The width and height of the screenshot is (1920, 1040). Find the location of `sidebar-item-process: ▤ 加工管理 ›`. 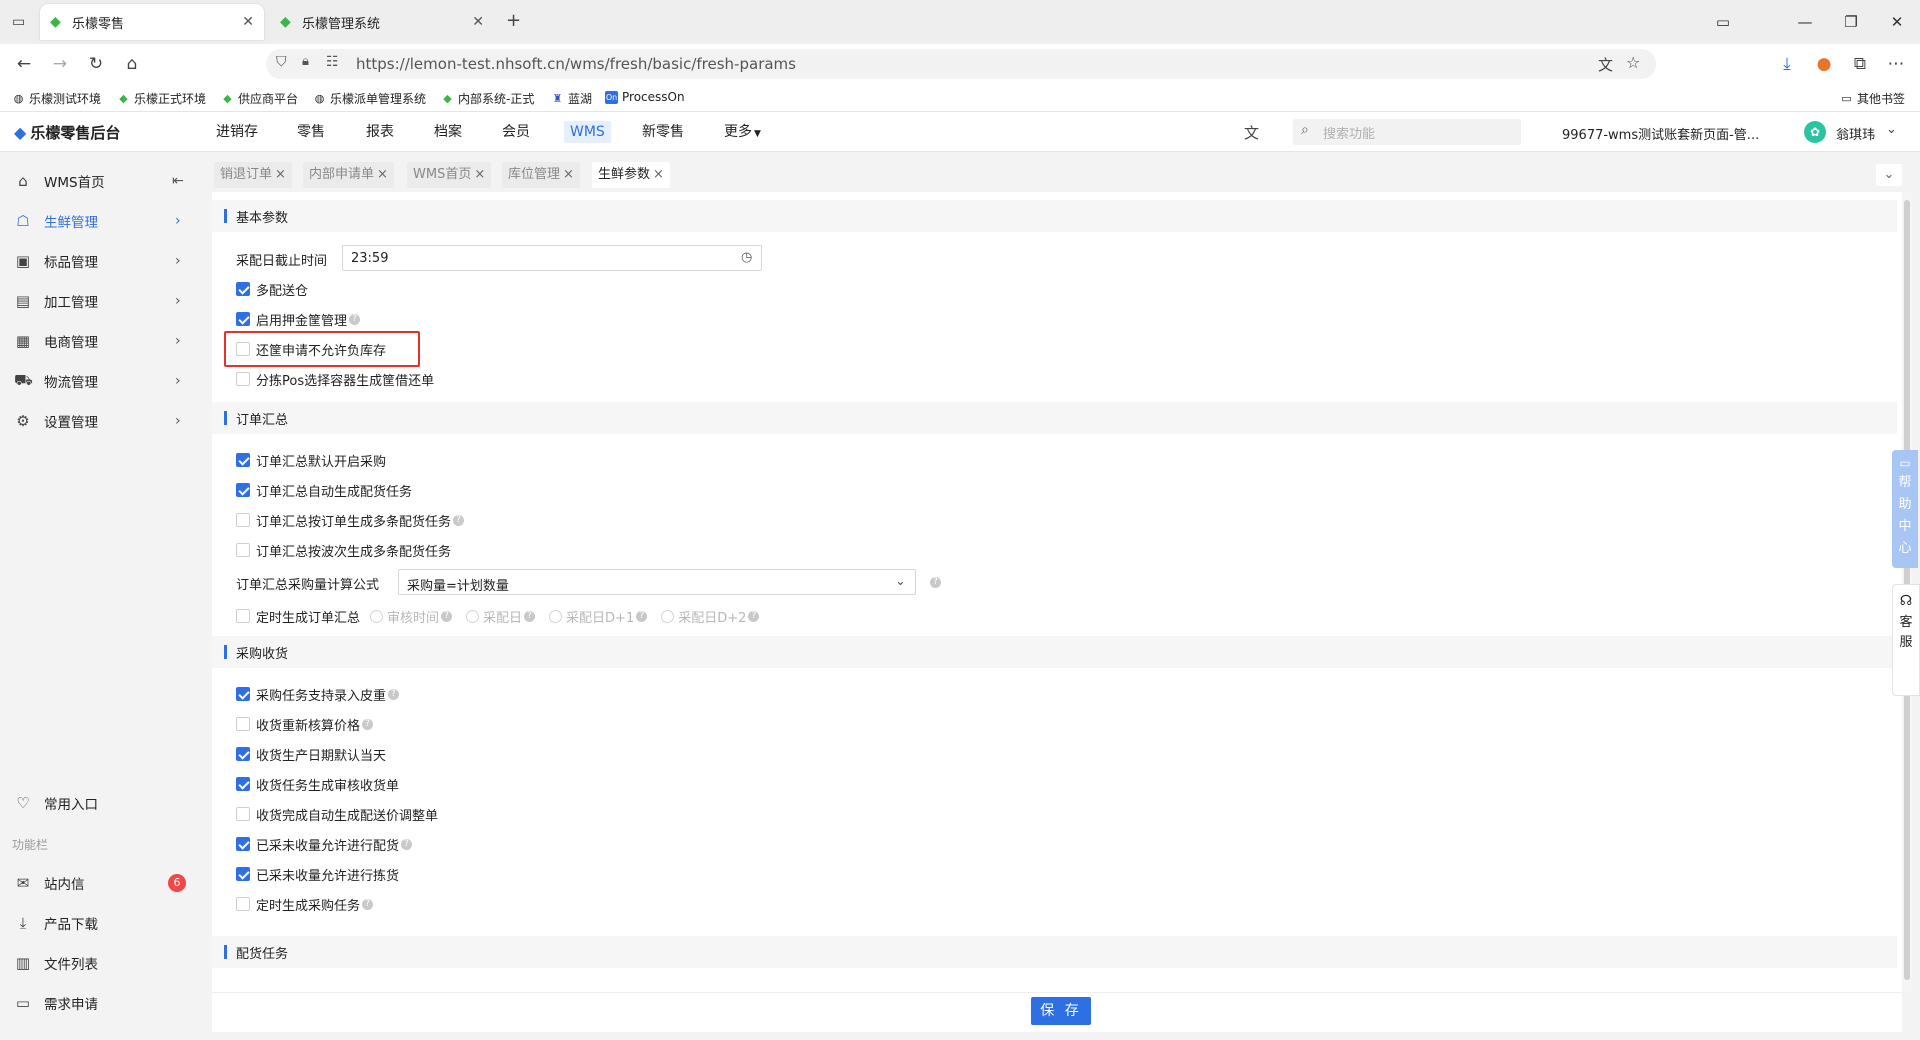

sidebar-item-process: ▤ 加工管理 › is located at coordinates (100, 301).